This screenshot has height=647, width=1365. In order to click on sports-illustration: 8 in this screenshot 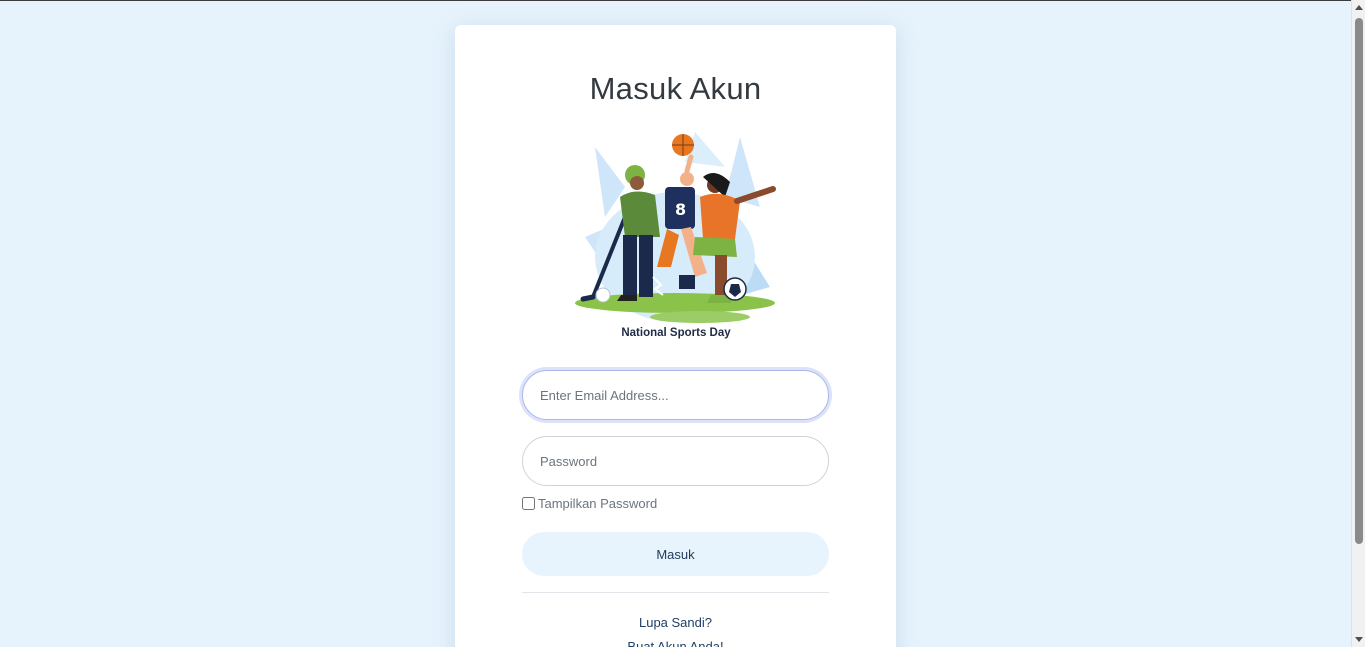, I will do `click(675, 227)`.